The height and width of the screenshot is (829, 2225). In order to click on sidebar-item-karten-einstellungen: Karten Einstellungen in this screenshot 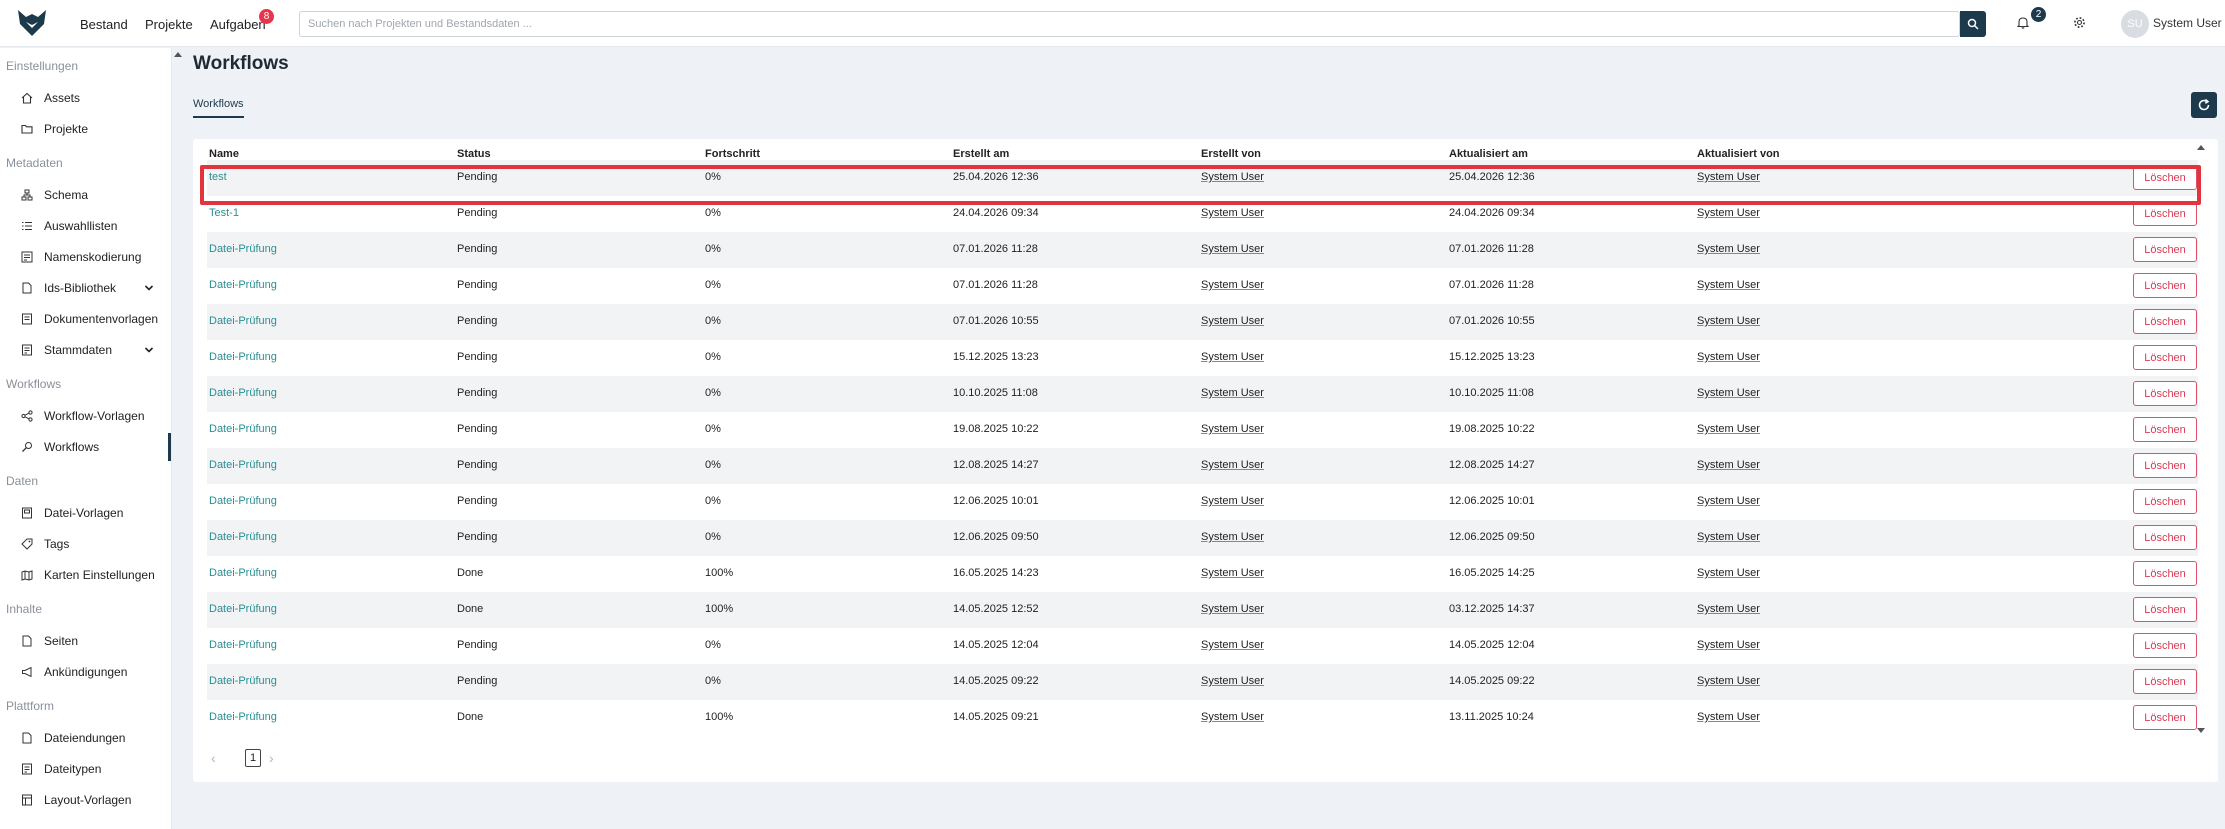, I will do `click(85, 575)`.